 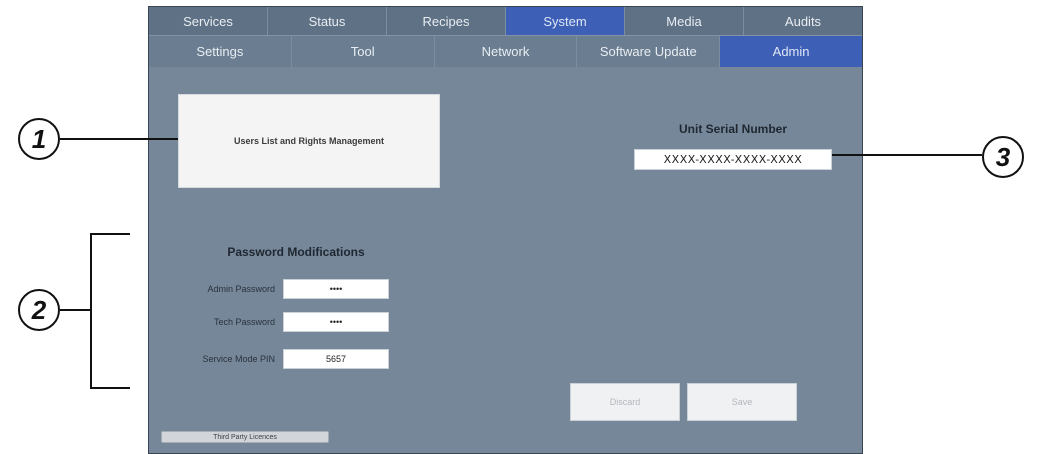 What do you see at coordinates (296, 252) in the screenshot?
I see `password-section-title: Password Modifications` at bounding box center [296, 252].